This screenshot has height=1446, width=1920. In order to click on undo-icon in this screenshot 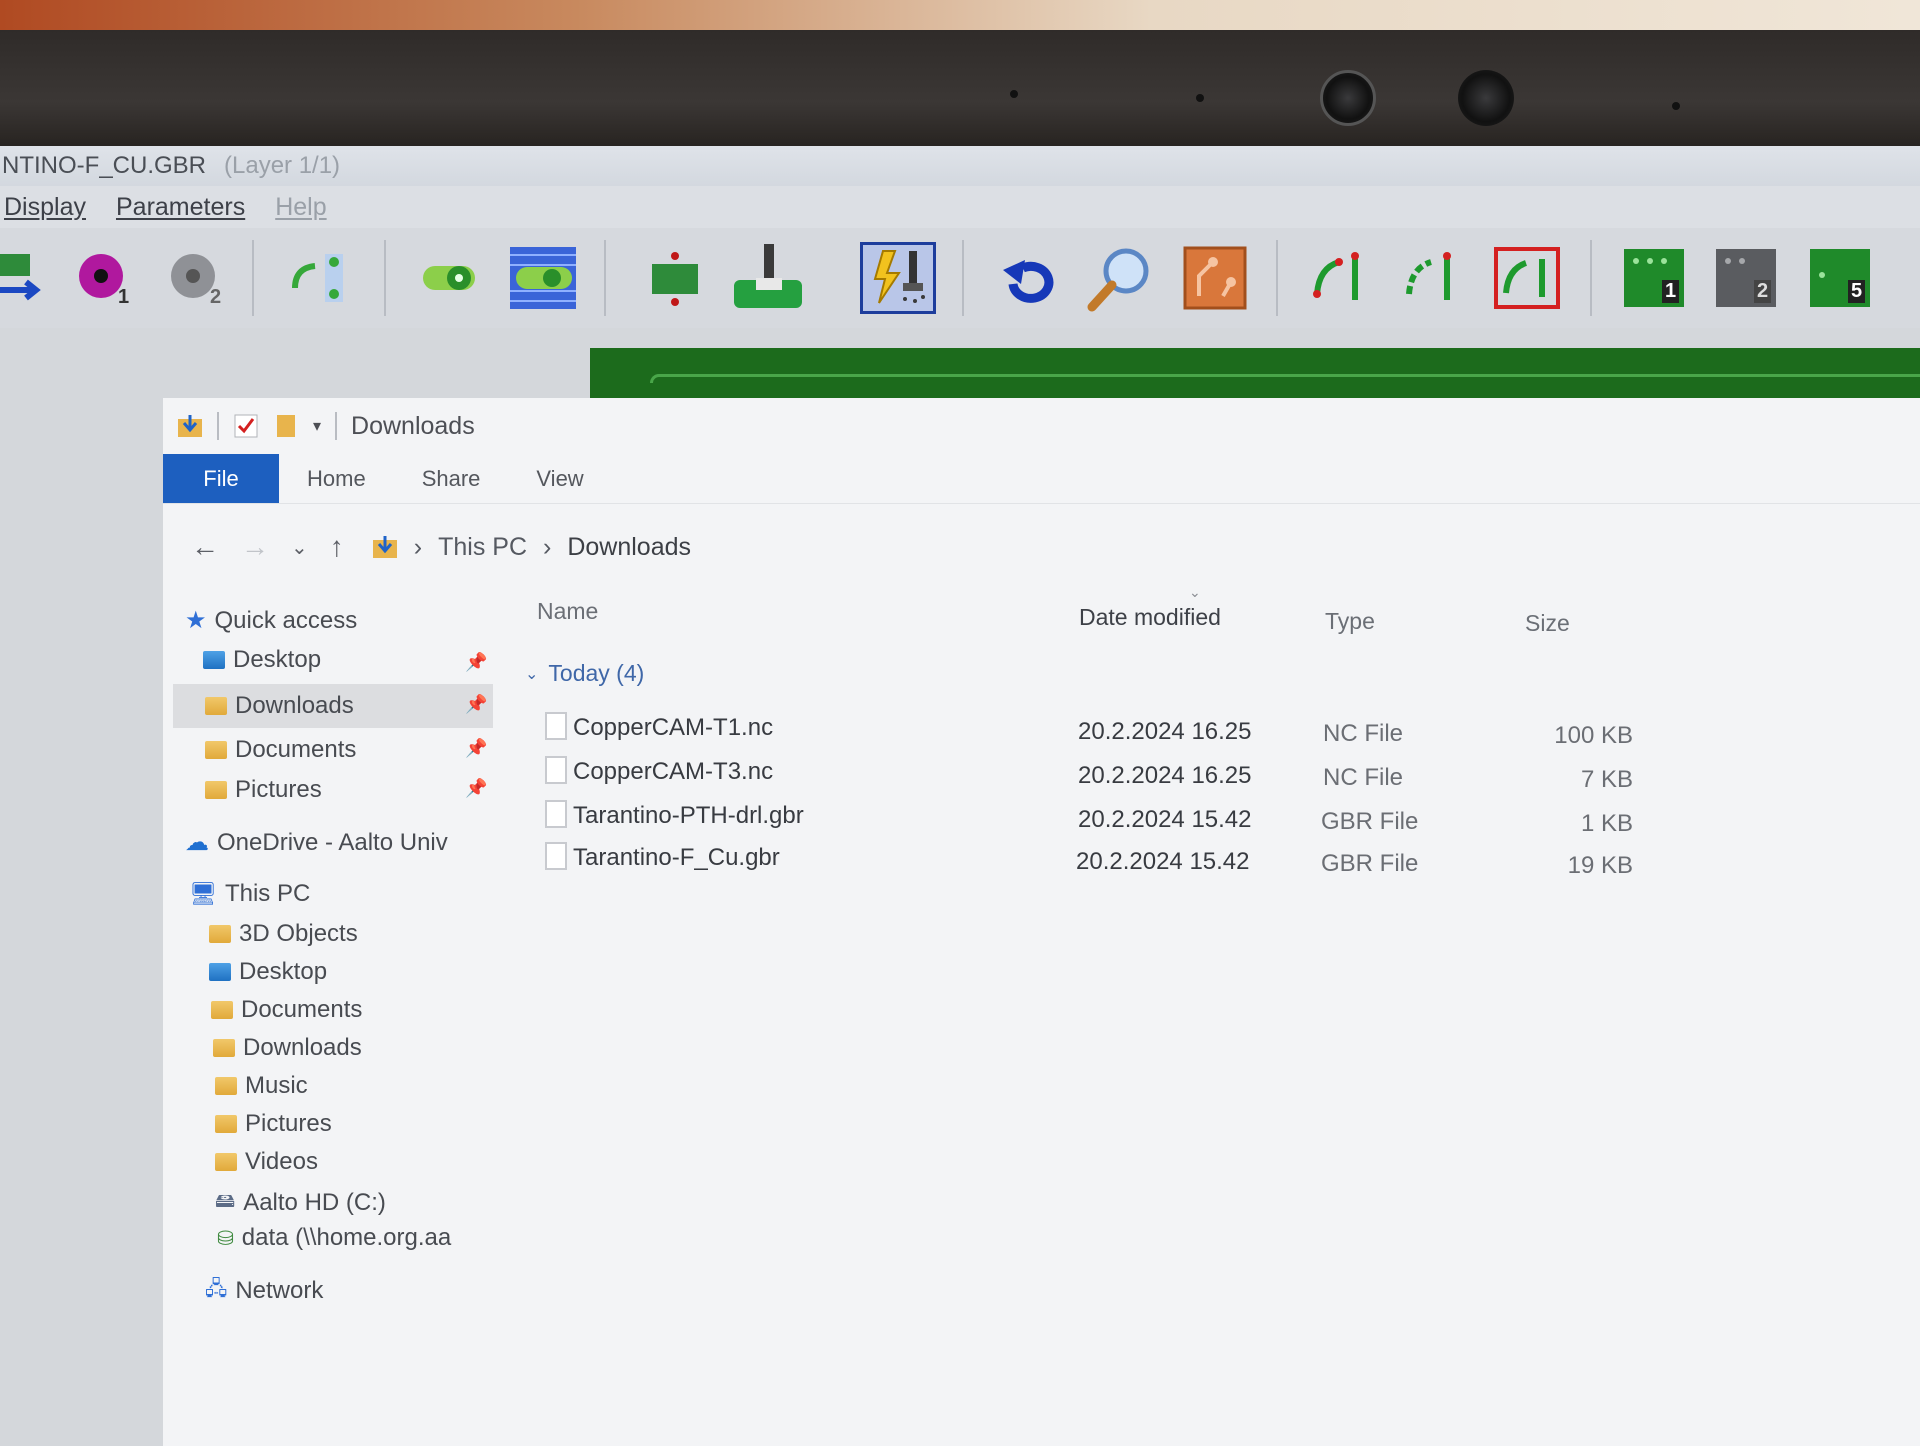, I will do `click(1028, 281)`.